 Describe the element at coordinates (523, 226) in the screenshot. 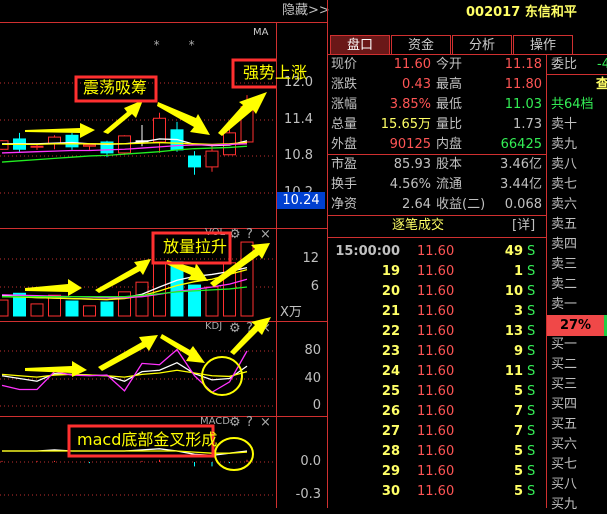

I see `ticks-detail-button: [详]` at that location.